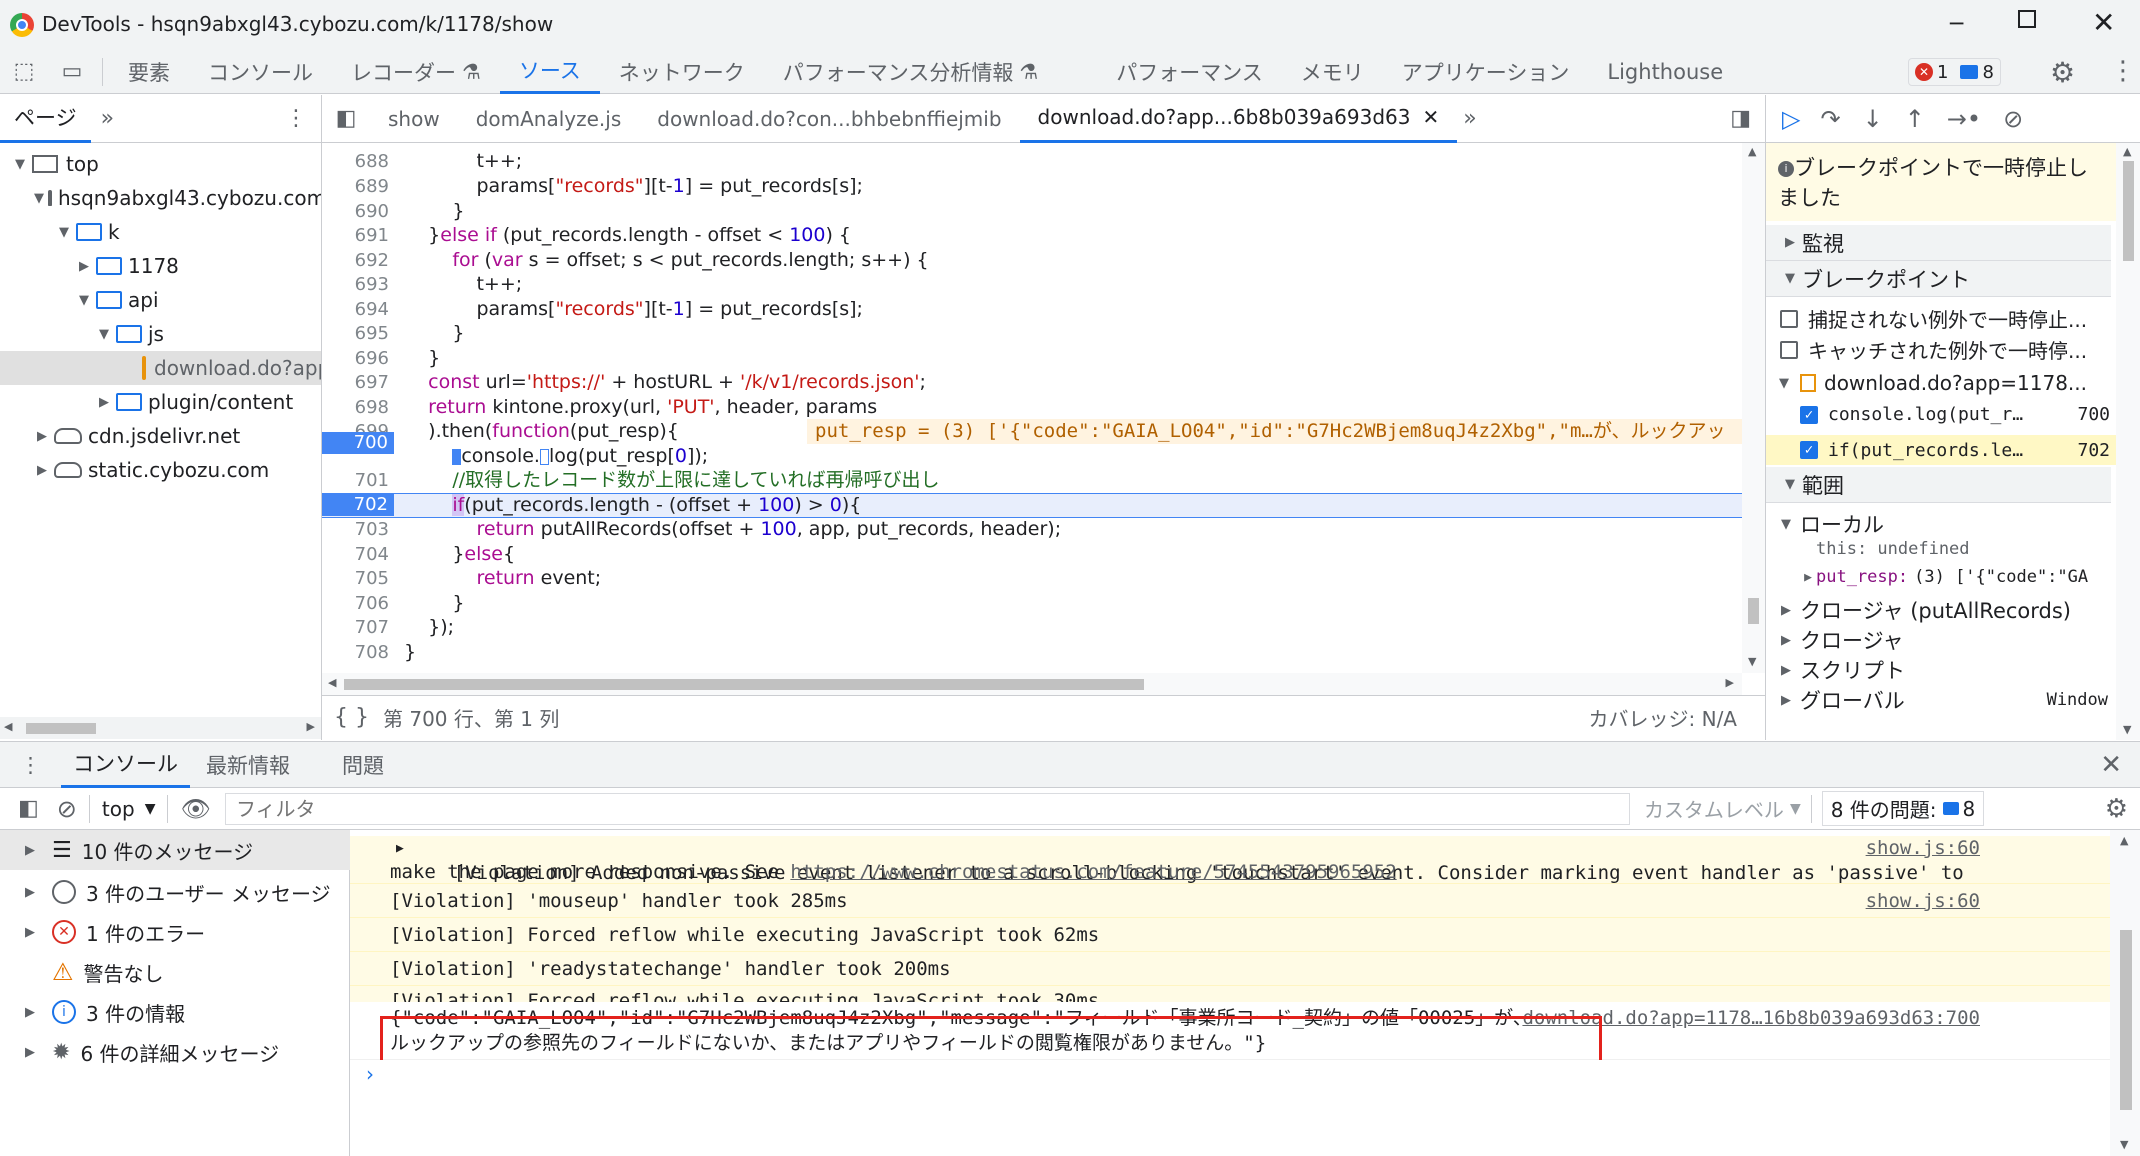  I want to click on tab-performance-insights: パフォーマンス分析情報 ⚗, so click(910, 72).